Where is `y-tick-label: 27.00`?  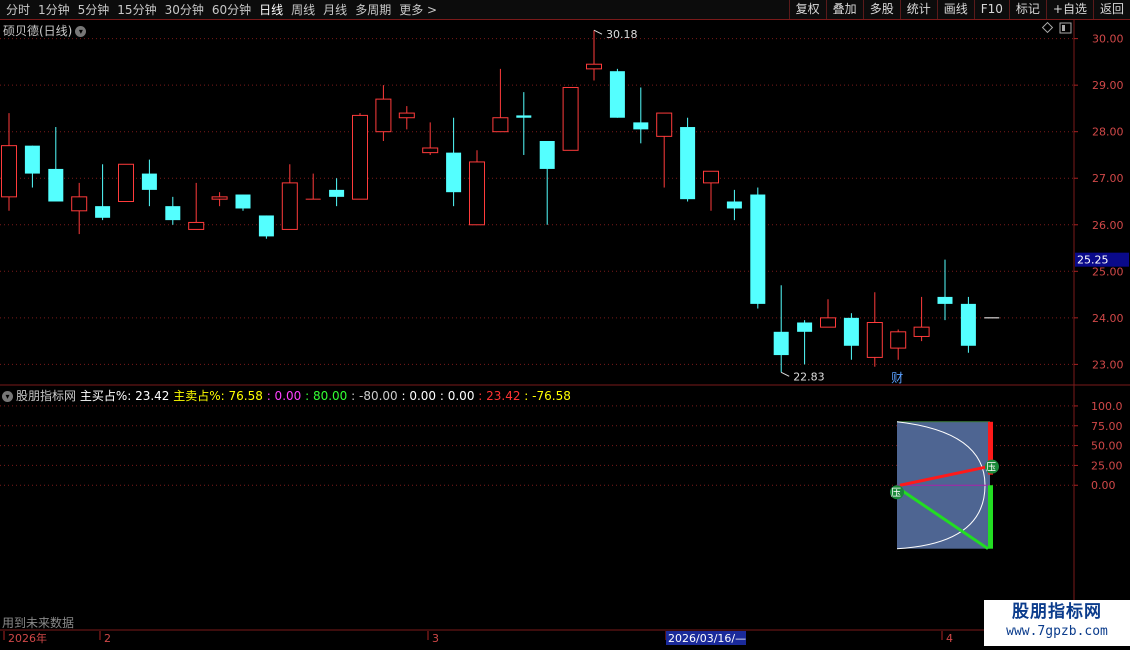
y-tick-label: 27.00 is located at coordinates (1108, 178).